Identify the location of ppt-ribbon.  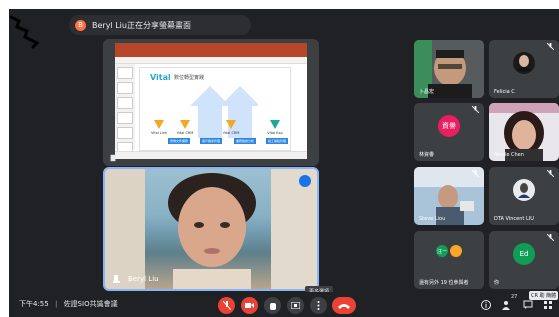
(211, 60).